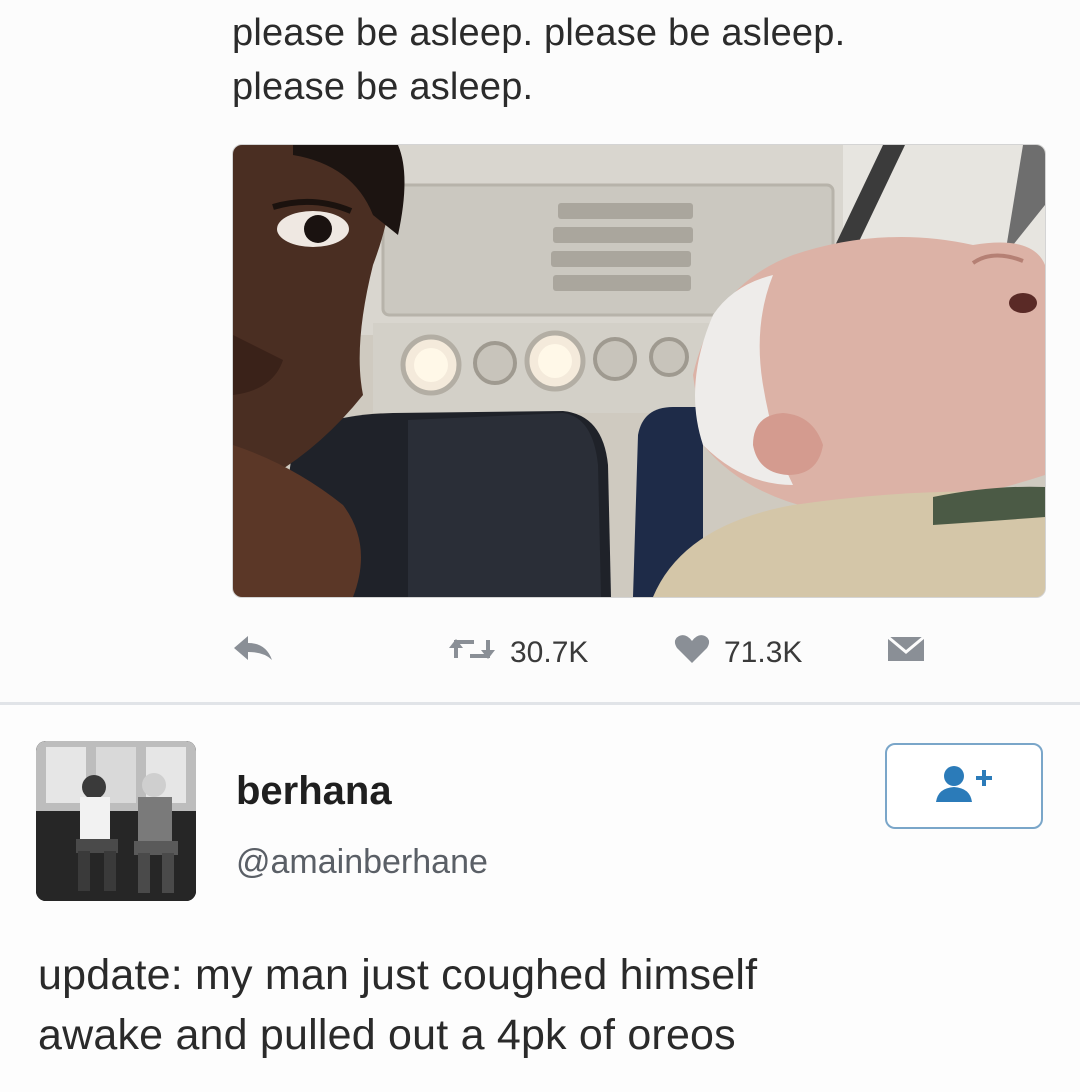  I want to click on reply-icon, so click(253, 653).